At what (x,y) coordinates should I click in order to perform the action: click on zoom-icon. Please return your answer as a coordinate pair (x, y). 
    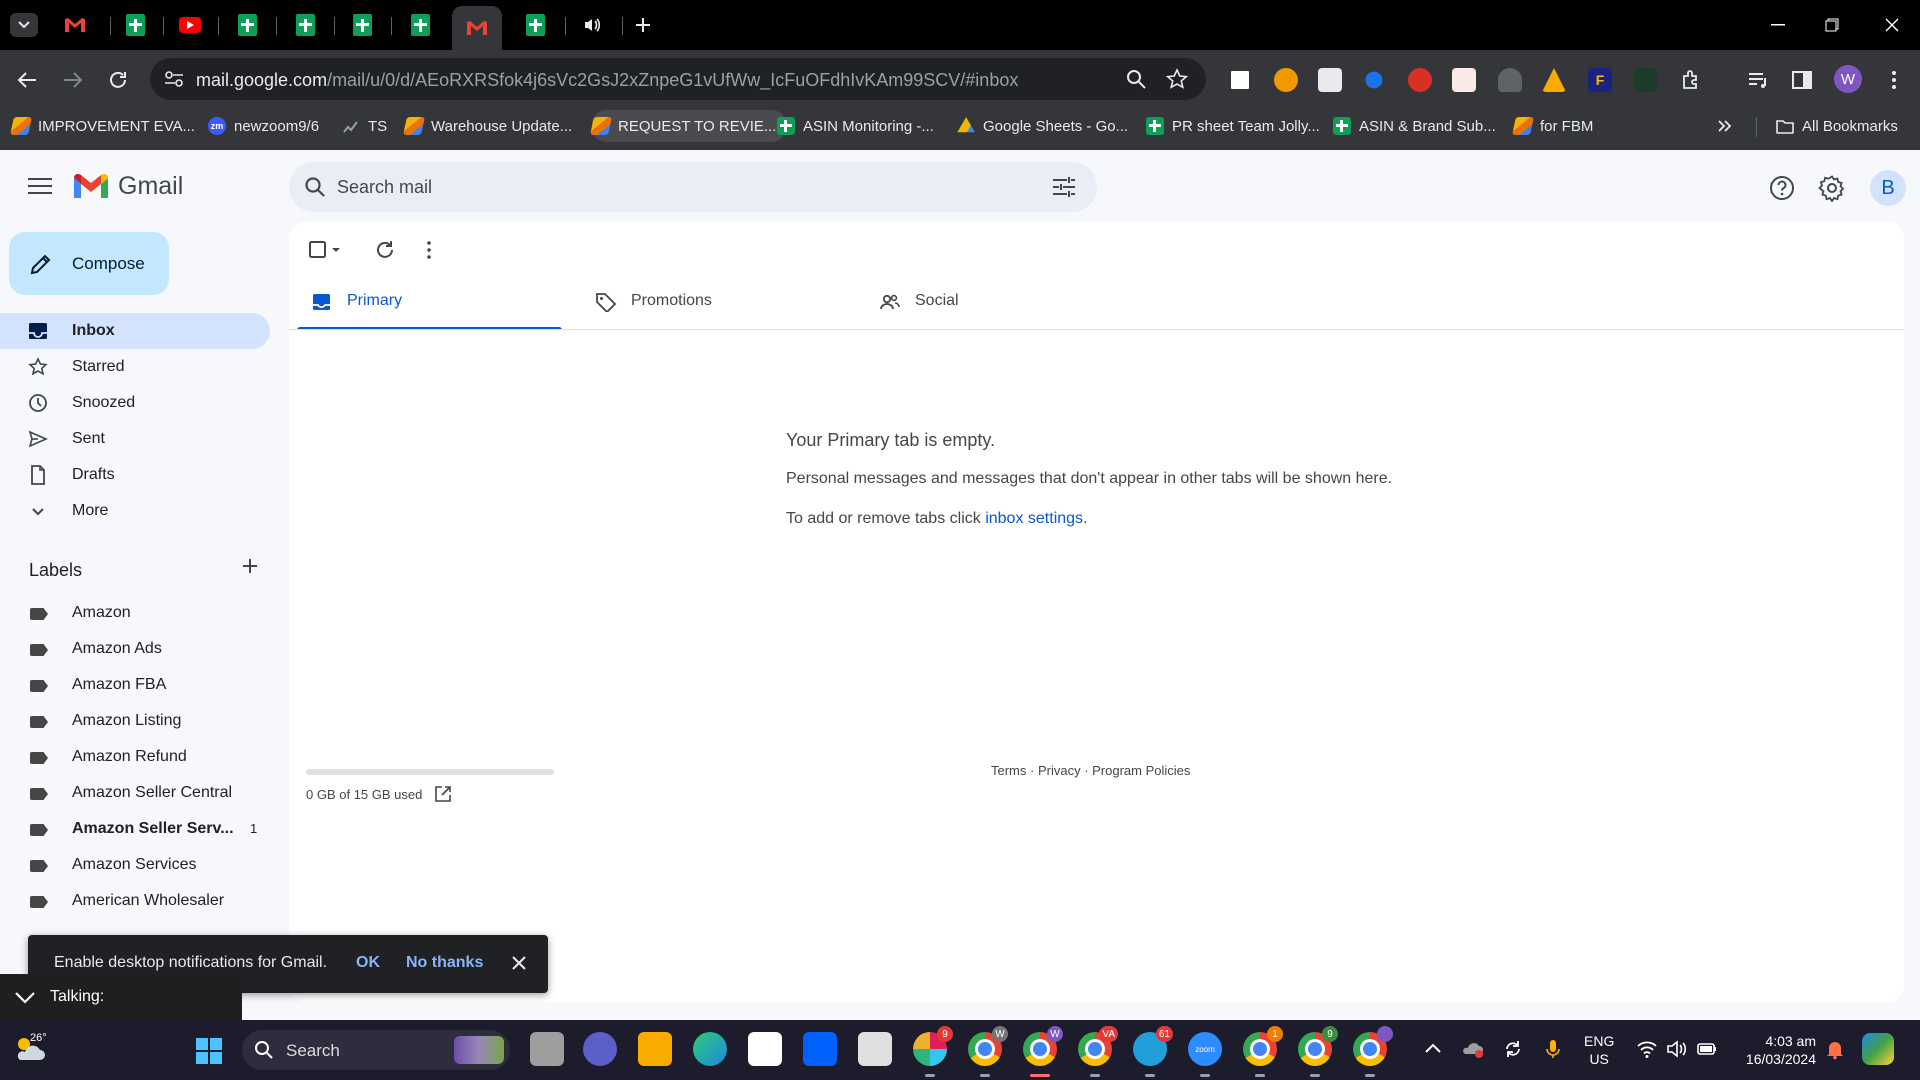
    Looking at the image, I should click on (1136, 79).